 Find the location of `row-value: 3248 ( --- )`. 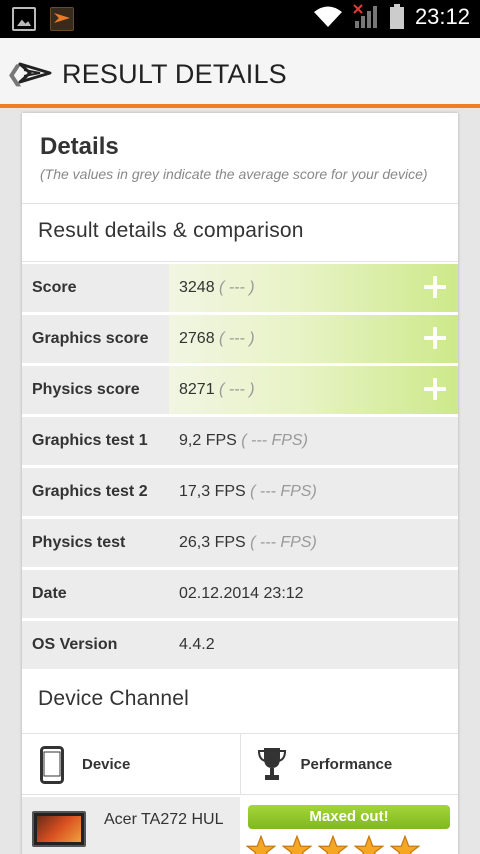

row-value: 3248 ( --- ) is located at coordinates (217, 287).